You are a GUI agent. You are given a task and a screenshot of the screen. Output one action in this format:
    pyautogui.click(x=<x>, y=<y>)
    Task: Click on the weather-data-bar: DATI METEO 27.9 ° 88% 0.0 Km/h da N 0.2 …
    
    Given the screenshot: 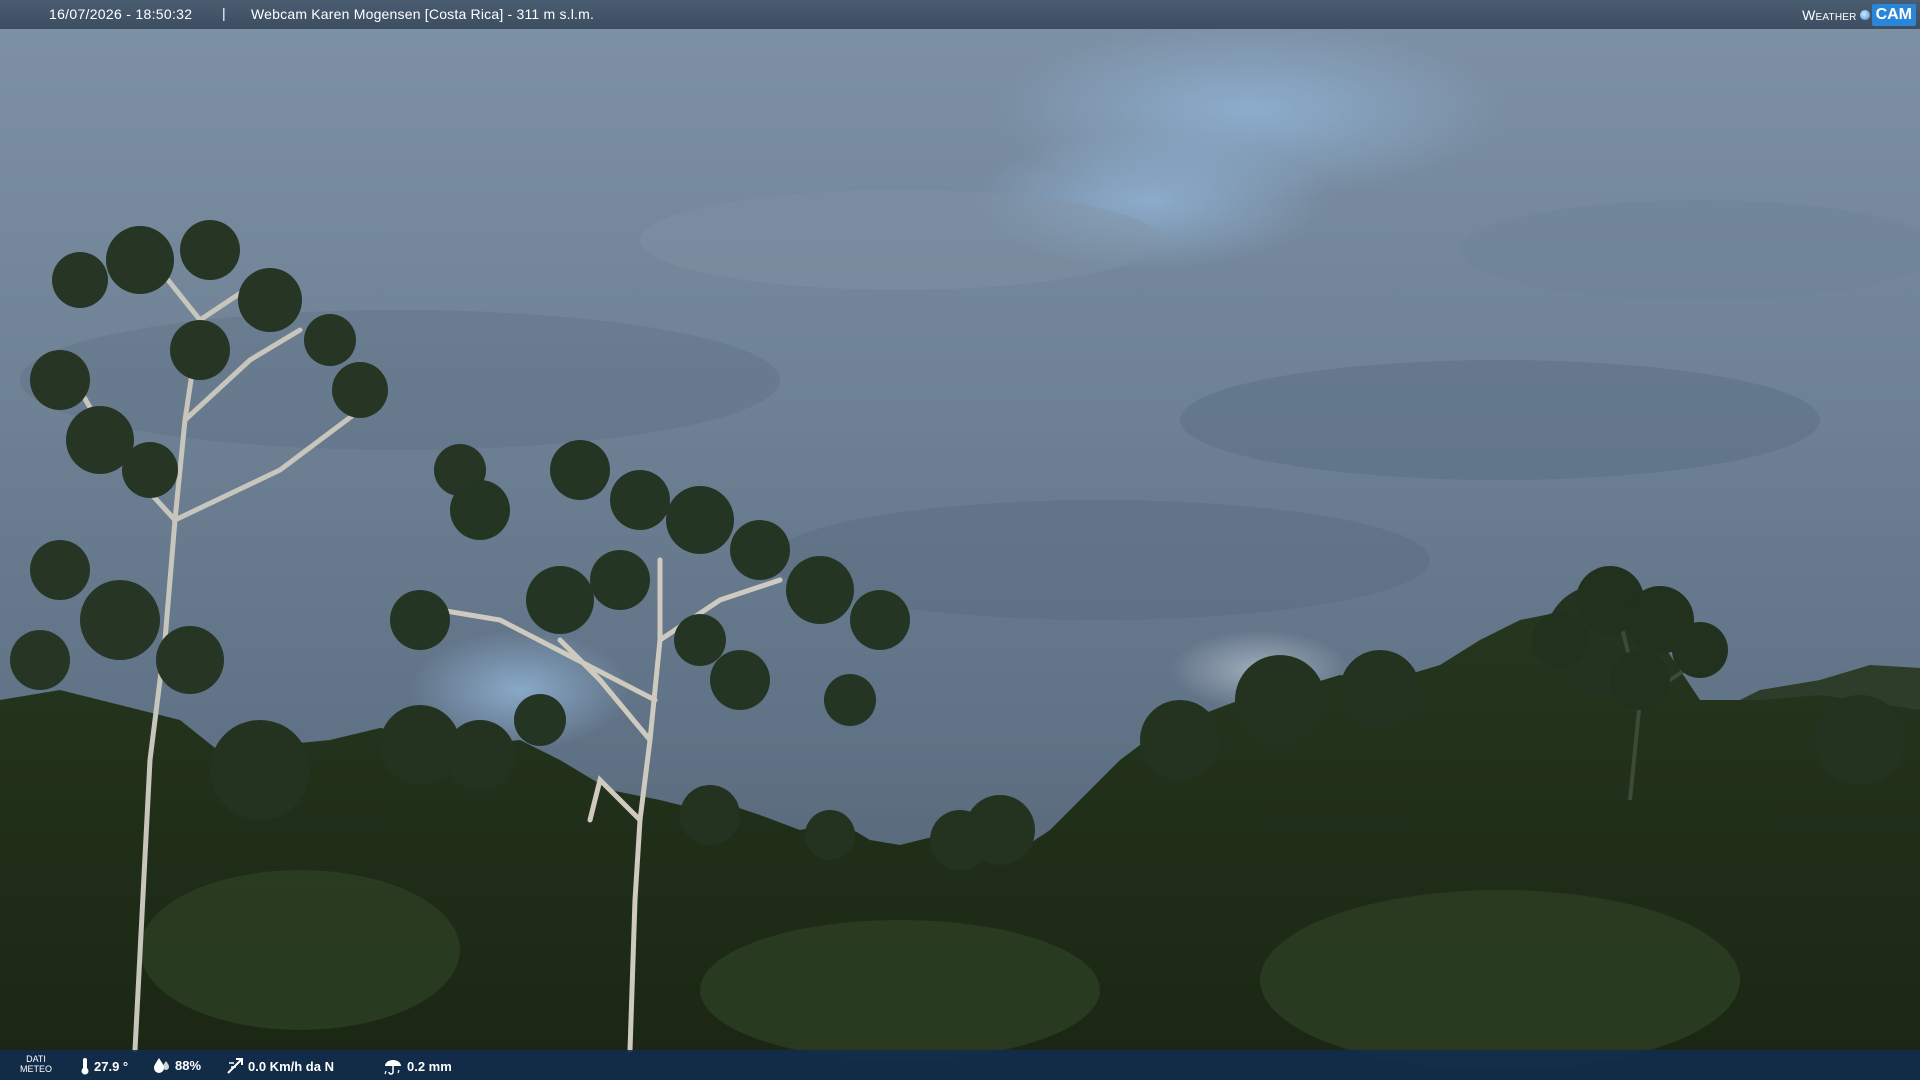 What is the action you would take?
    pyautogui.click(x=960, y=1065)
    